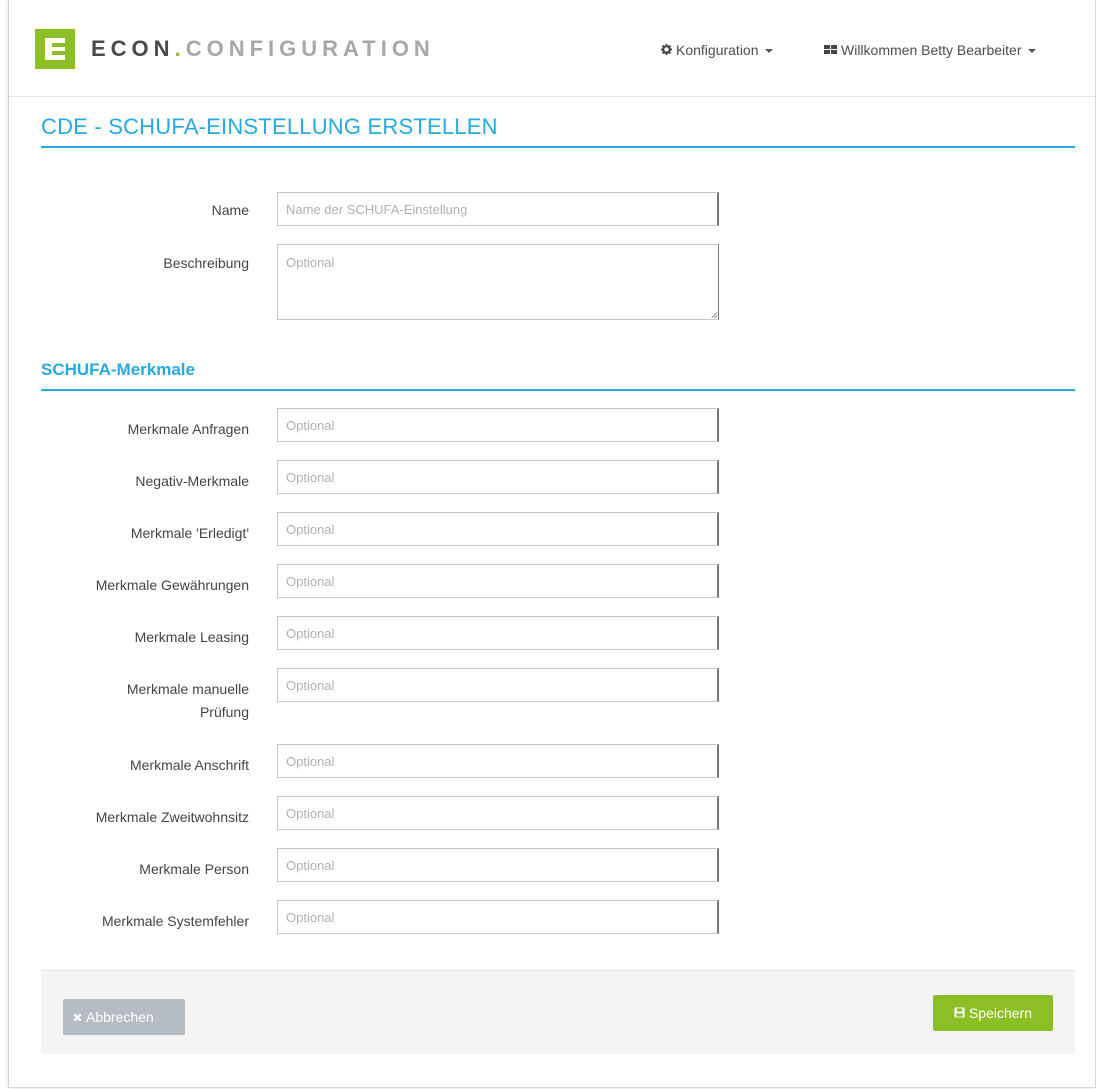 The width and height of the screenshot is (1096, 1089). What do you see at coordinates (558, 390) in the screenshot?
I see `section-divider` at bounding box center [558, 390].